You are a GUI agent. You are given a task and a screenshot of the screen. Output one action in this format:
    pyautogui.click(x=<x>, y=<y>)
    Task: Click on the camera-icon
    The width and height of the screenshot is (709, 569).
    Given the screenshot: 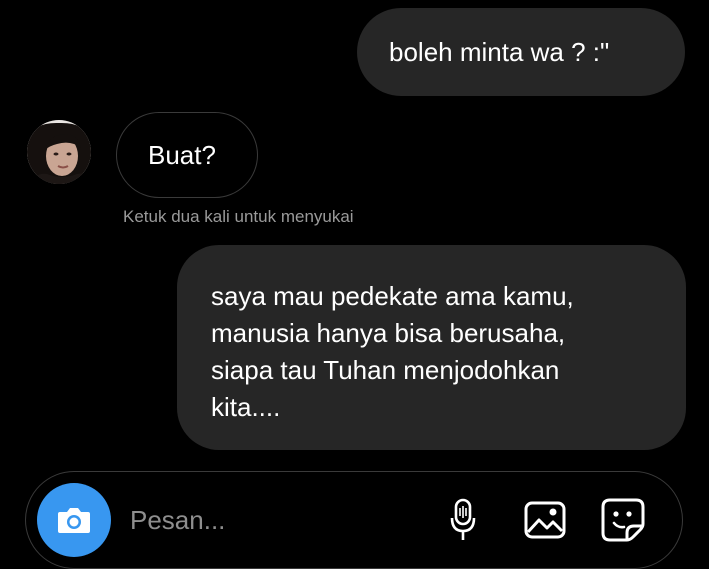 What is the action you would take?
    pyautogui.click(x=74, y=520)
    